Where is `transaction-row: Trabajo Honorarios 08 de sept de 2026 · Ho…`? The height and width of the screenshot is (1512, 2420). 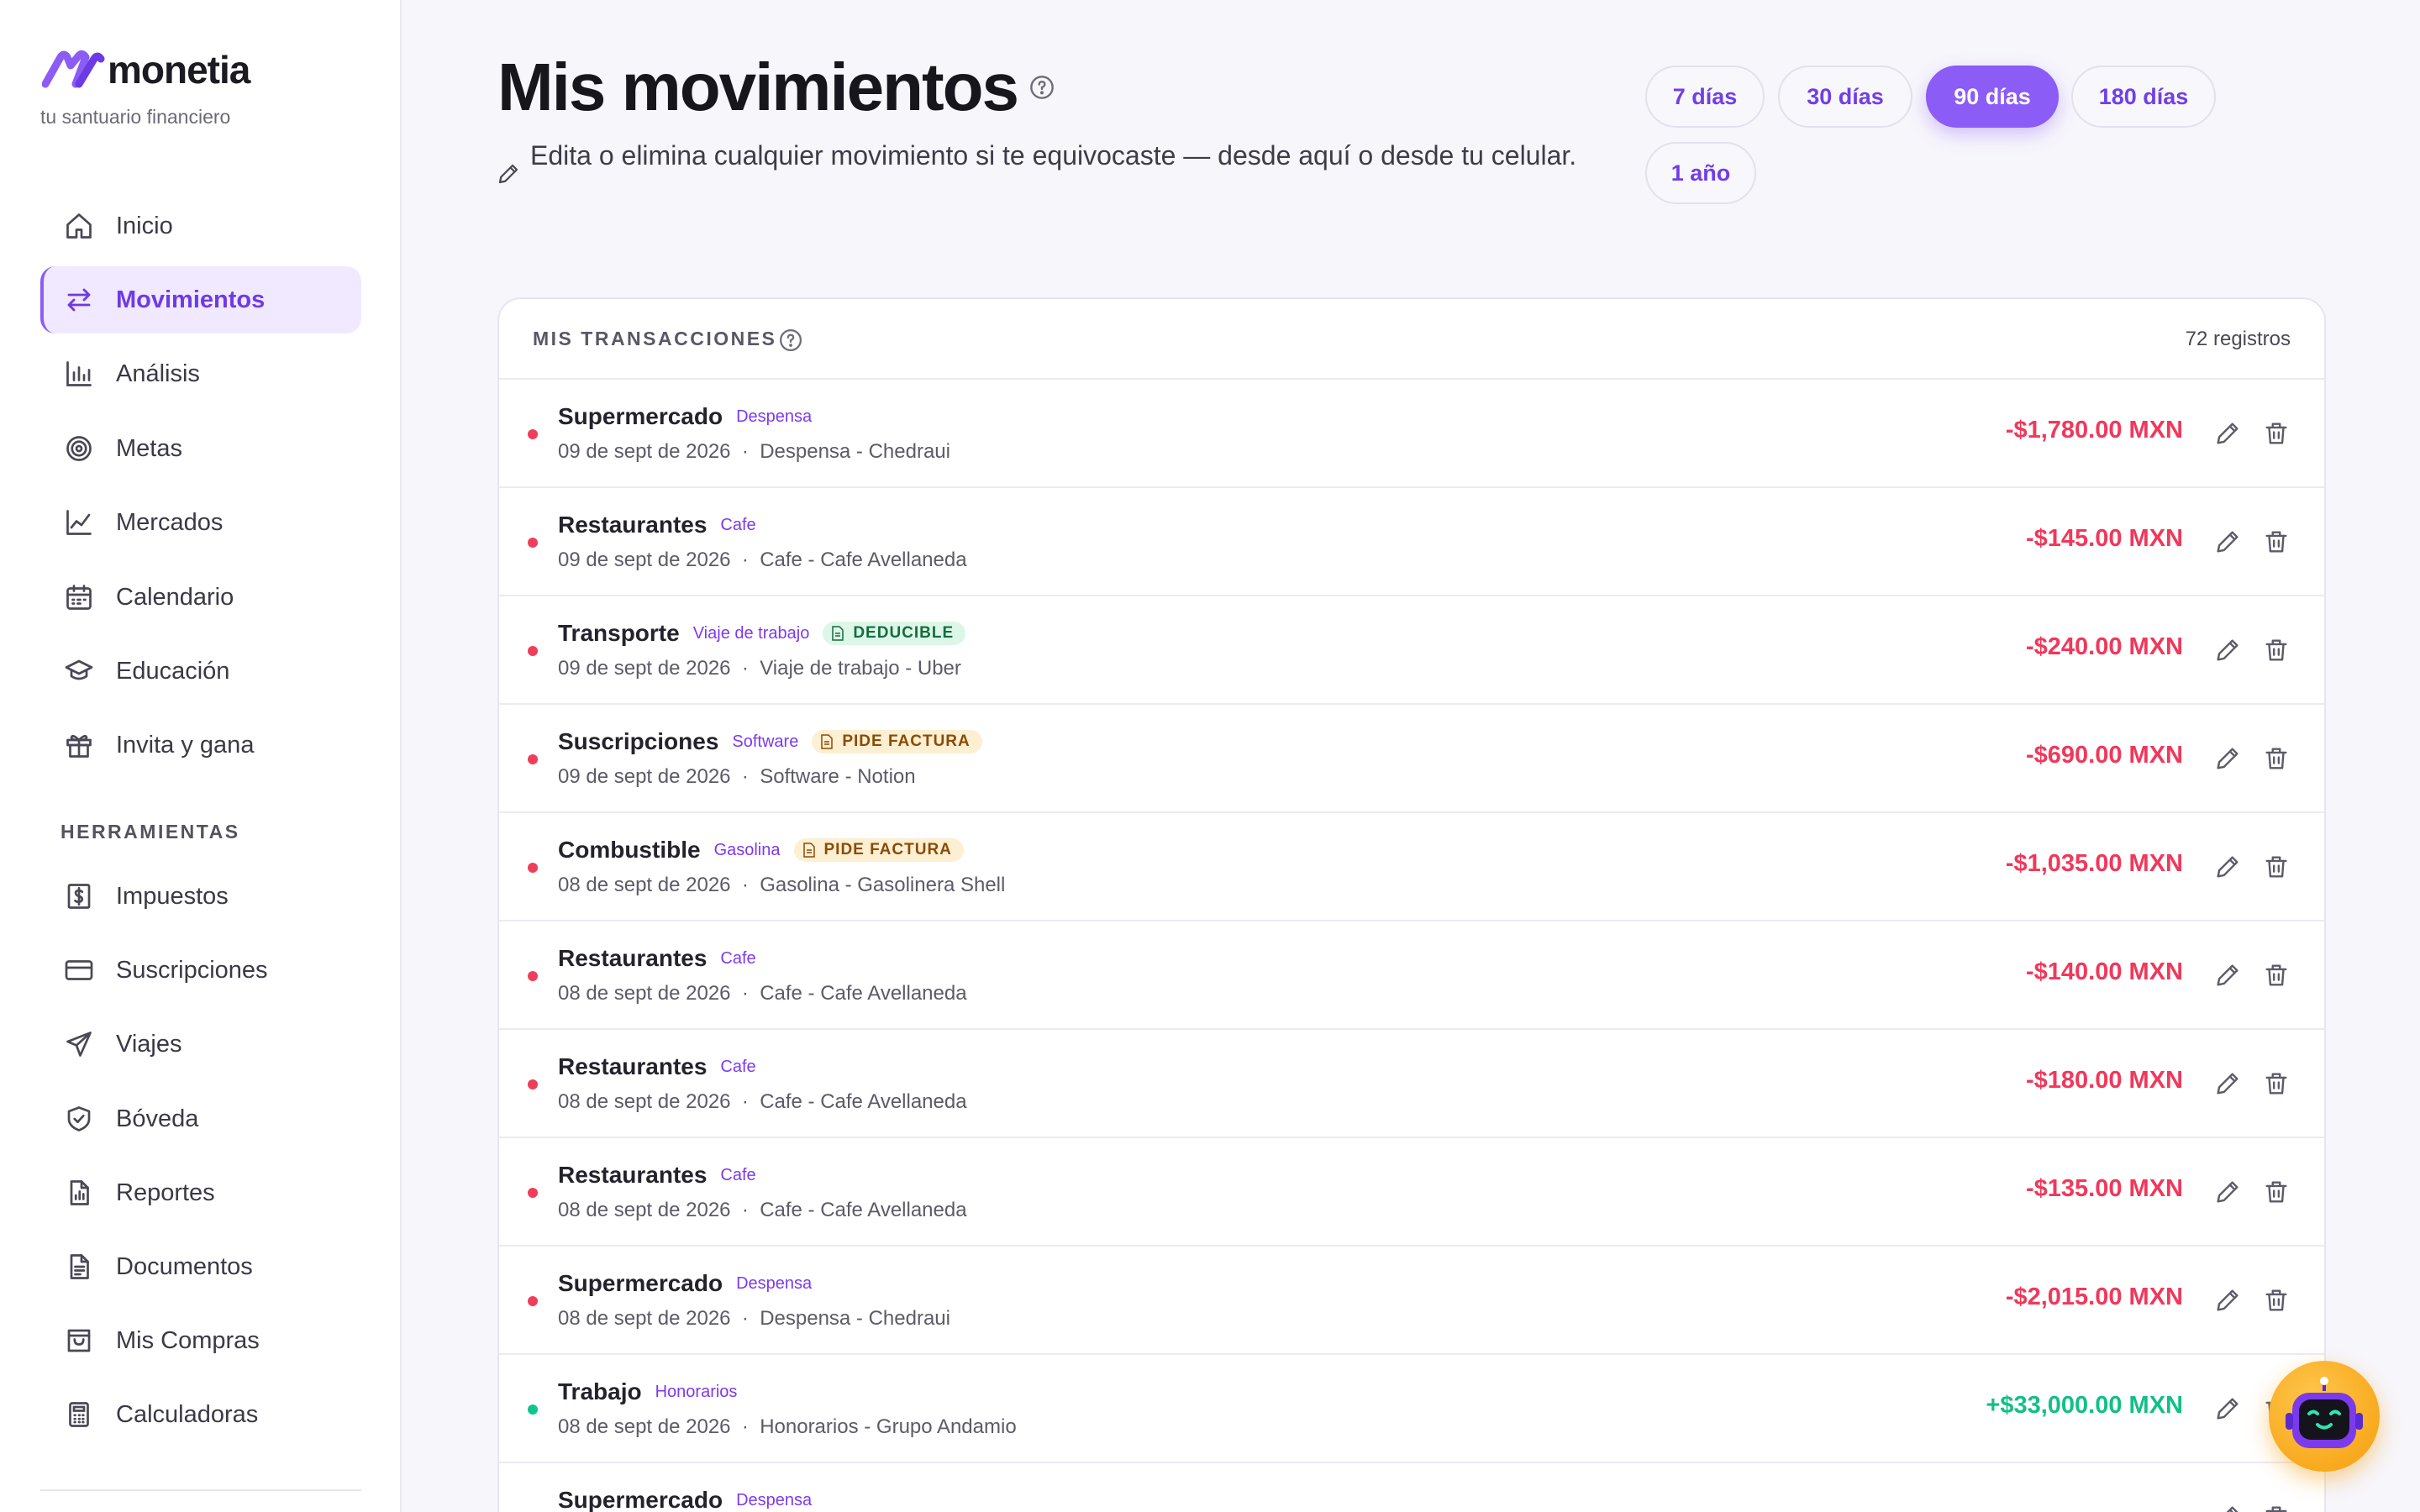
transaction-row: Trabajo Honorarios 08 de sept de 2026 · Ho… is located at coordinates (1411, 1409).